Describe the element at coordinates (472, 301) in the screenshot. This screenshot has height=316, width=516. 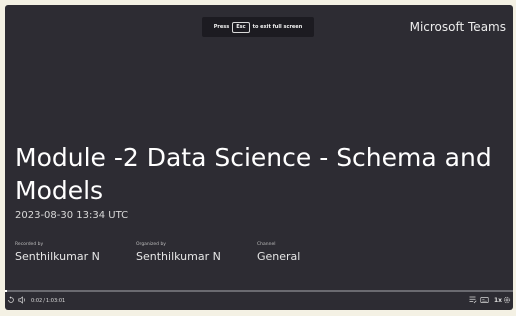
I see `transcript-icon` at that location.